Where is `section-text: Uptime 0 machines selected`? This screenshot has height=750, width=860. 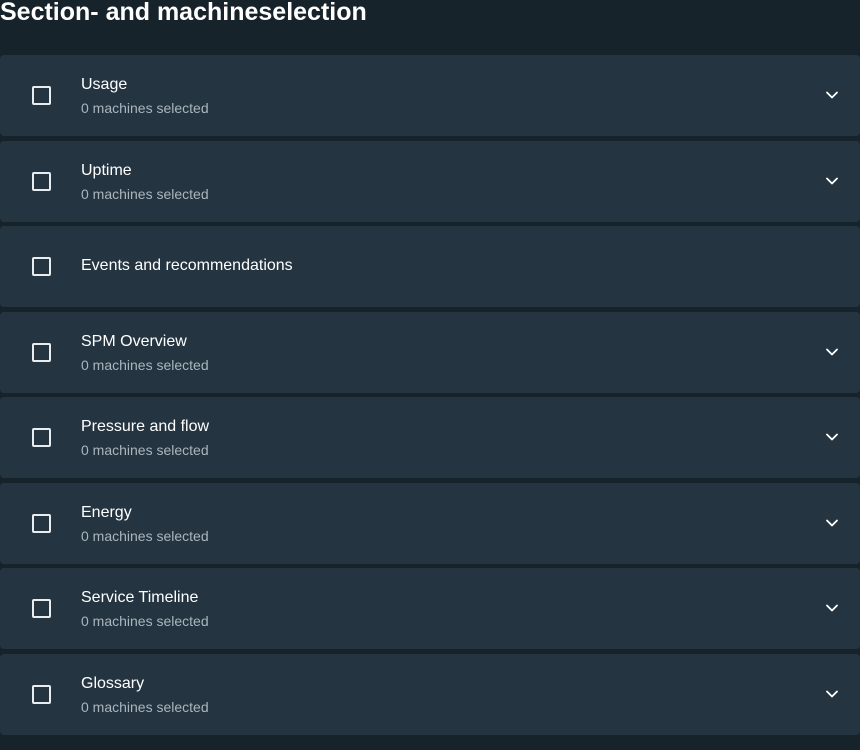
section-text: Uptime 0 machines selected is located at coordinates (145, 182).